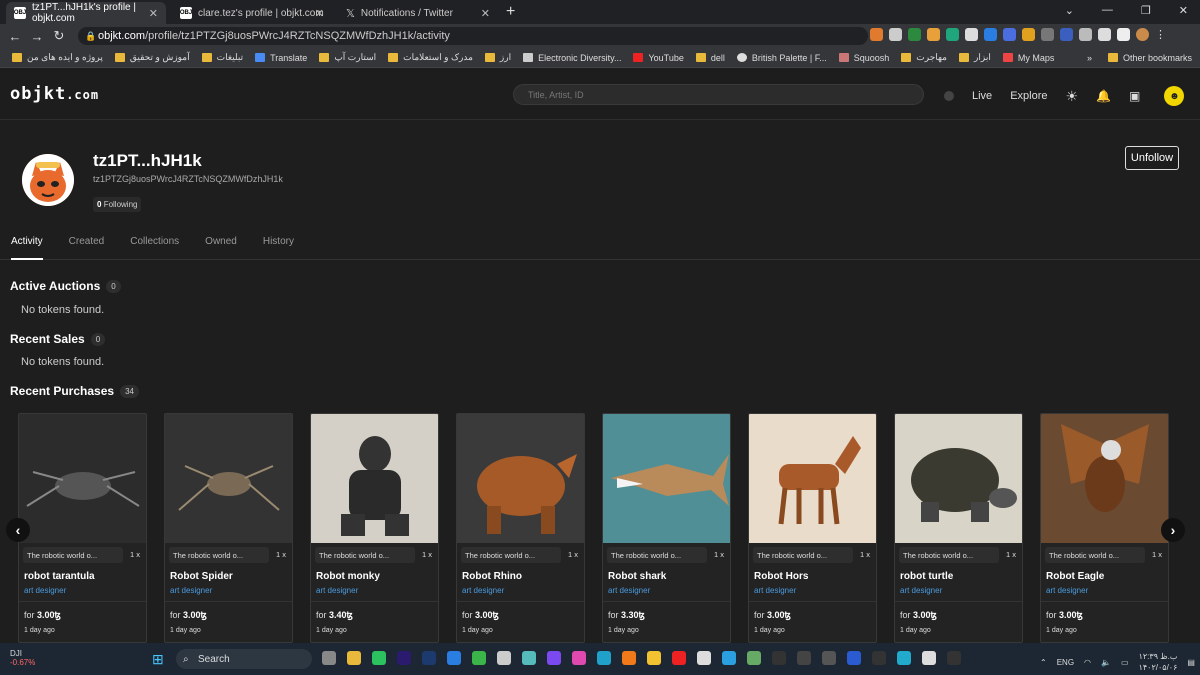 This screenshot has width=1200, height=675. What do you see at coordinates (281, 58) in the screenshot?
I see `bookmark-link: Translate` at bounding box center [281, 58].